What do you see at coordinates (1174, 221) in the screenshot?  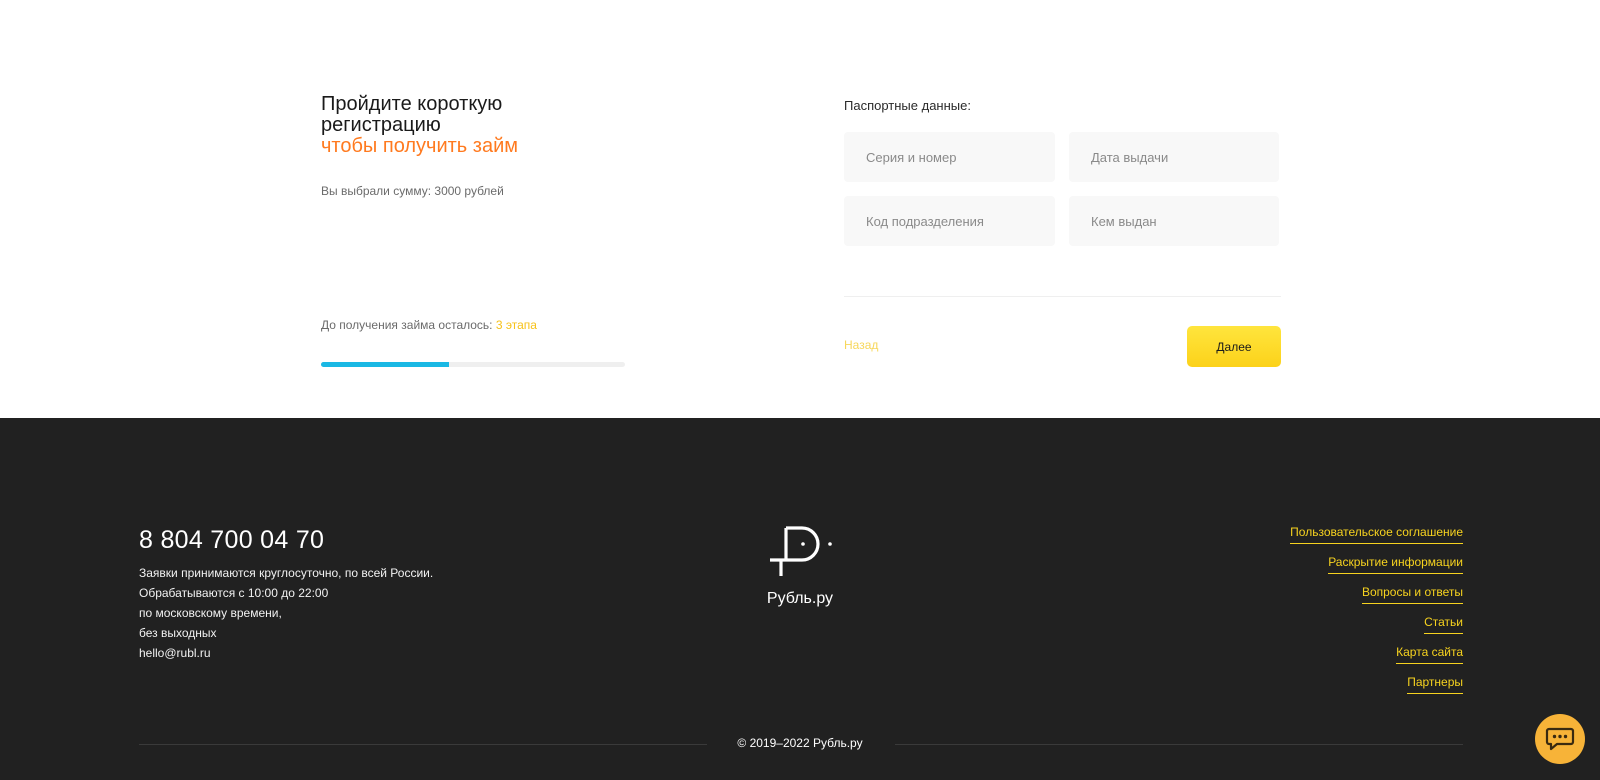 I see `issued-by-input` at bounding box center [1174, 221].